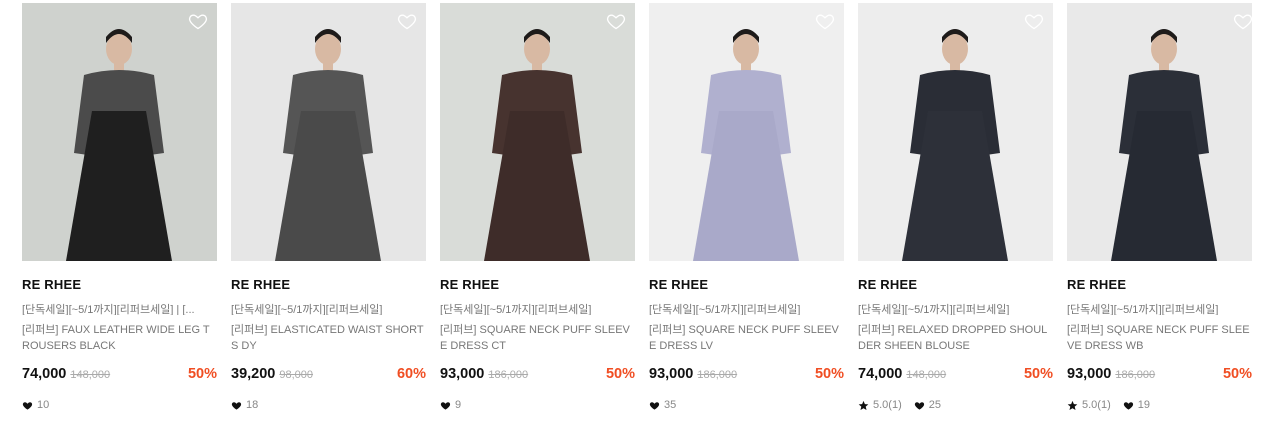  What do you see at coordinates (1159, 405) in the screenshot?
I see `product-meta: 5.0(1) 19` at bounding box center [1159, 405].